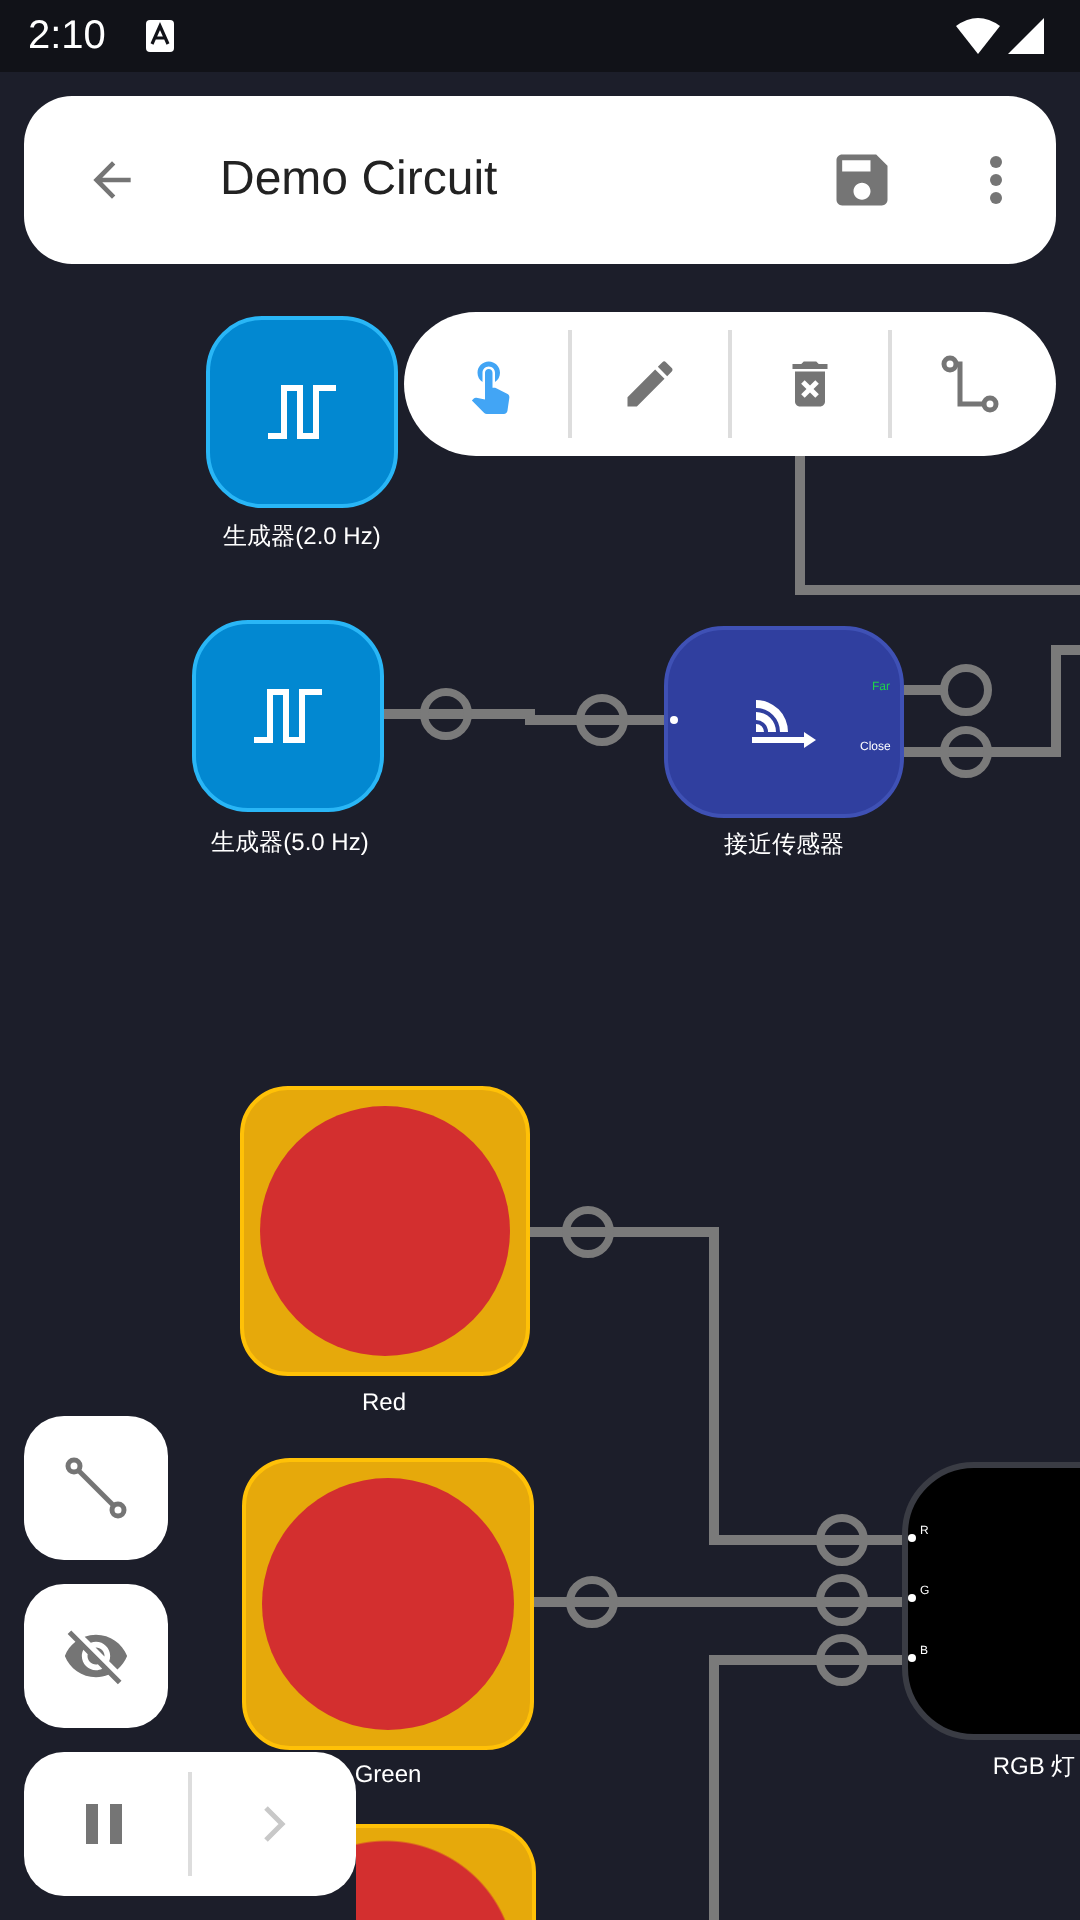 This screenshot has height=1920, width=1080. I want to click on proximity-icon, so click(784, 722).